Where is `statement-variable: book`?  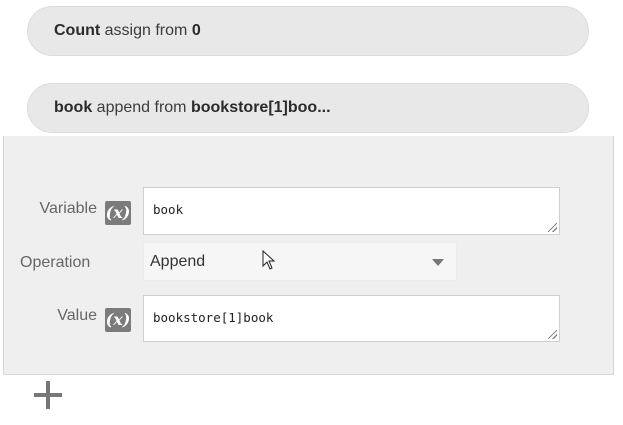 statement-variable: book is located at coordinates (73, 107).